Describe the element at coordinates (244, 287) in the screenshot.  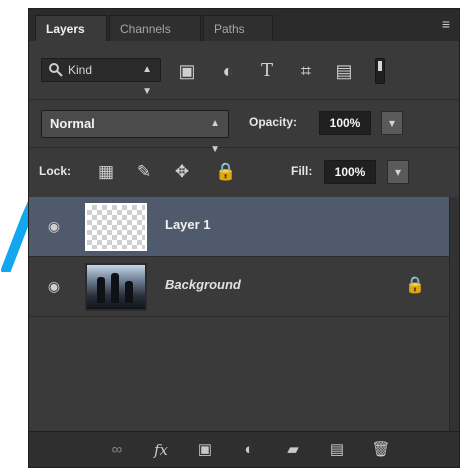
I see `layer-row: ◉ Background 🔒` at that location.